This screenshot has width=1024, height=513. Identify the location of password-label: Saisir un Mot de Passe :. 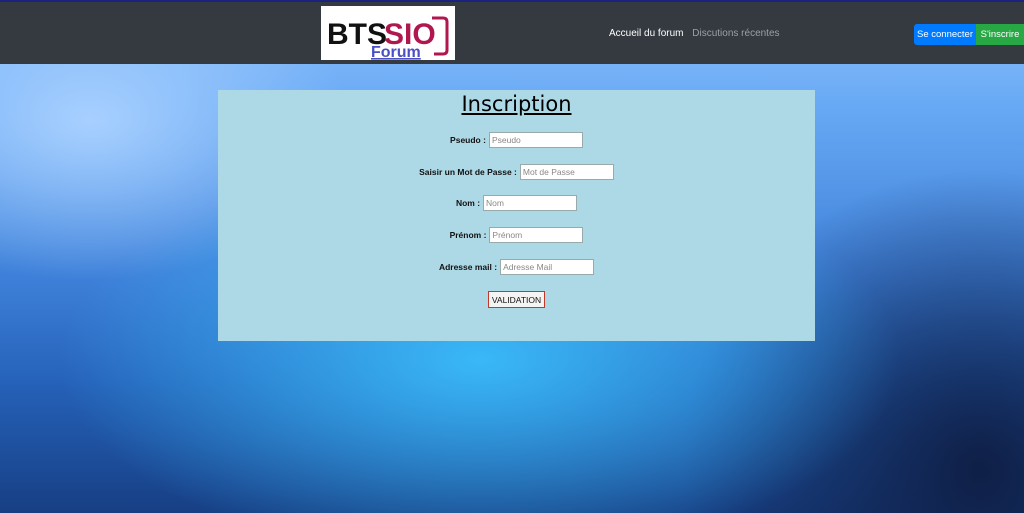
(468, 172).